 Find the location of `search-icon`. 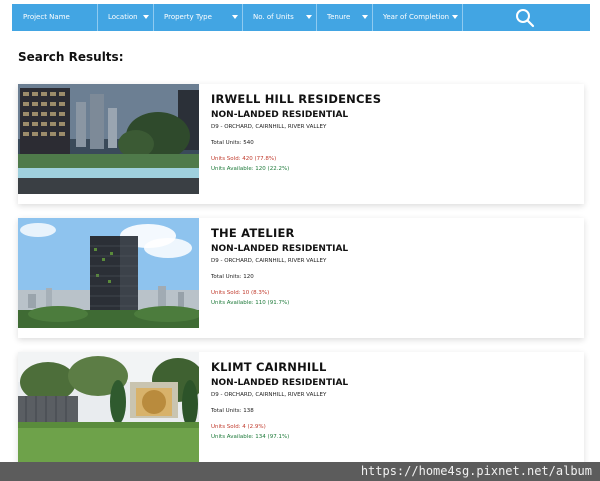

search-icon is located at coordinates (525, 18).